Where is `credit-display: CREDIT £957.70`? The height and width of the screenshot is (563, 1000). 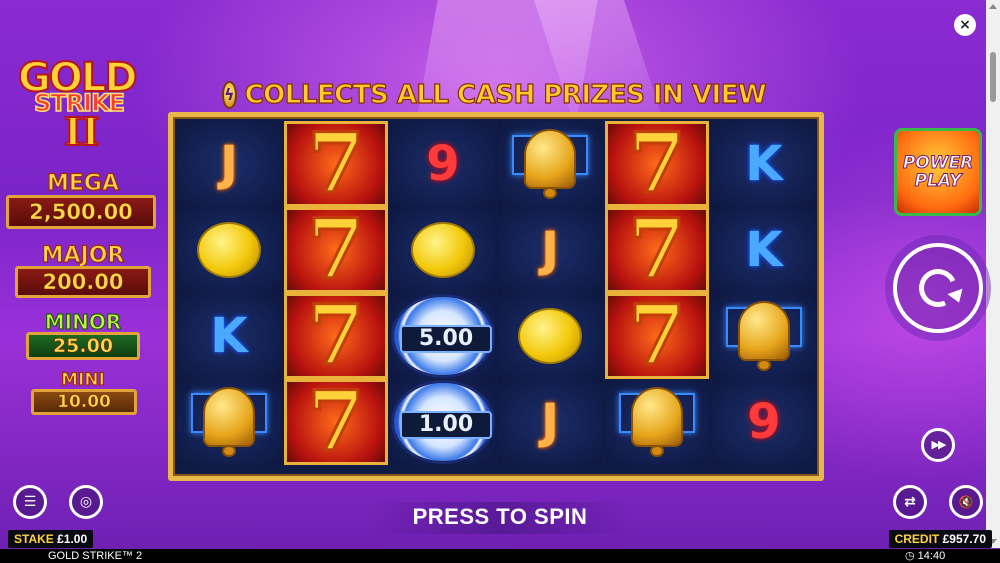
credit-display: CREDIT £957.70 is located at coordinates (940, 539).